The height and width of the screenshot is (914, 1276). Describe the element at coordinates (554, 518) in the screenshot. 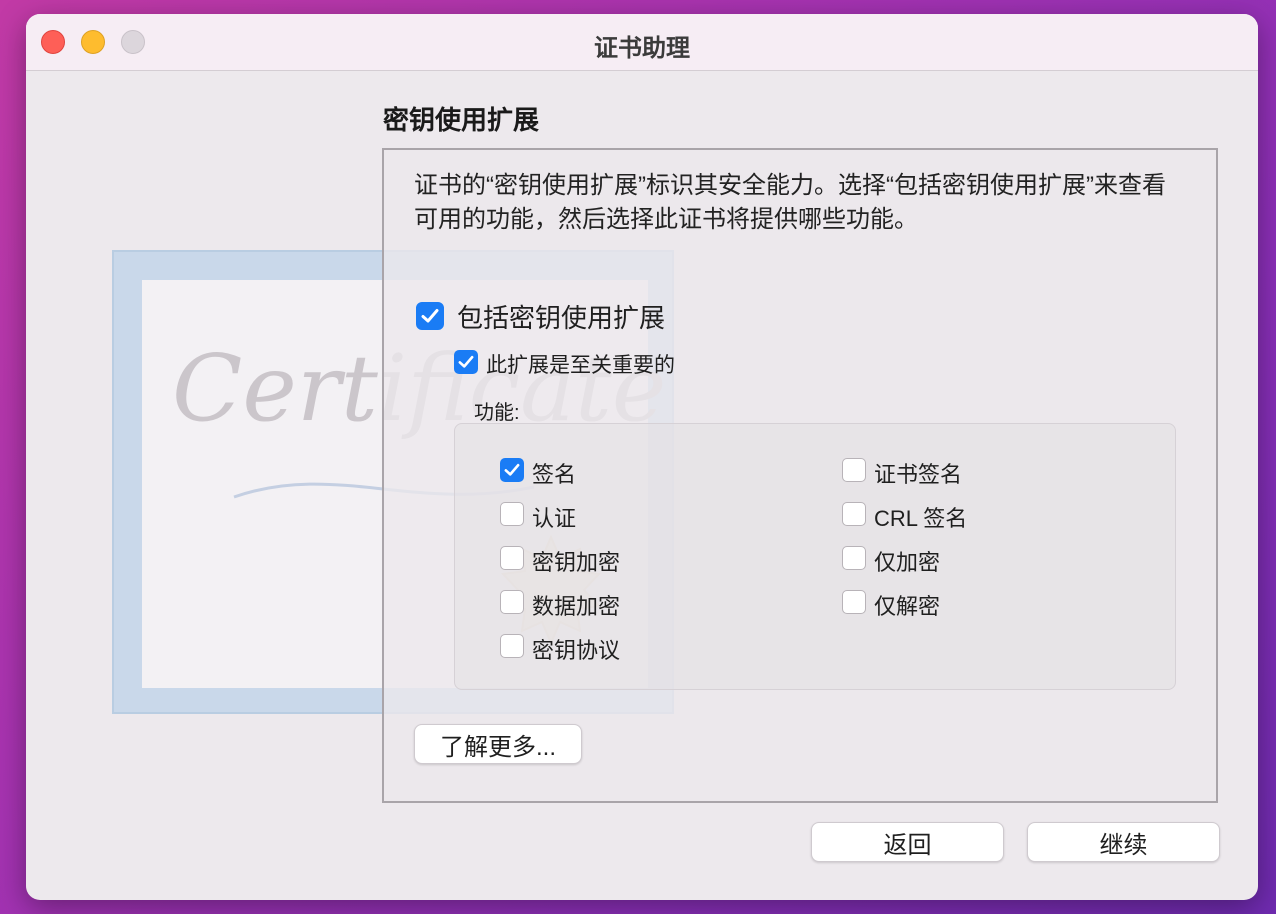

I see `capability-label-authentication: 认证` at that location.